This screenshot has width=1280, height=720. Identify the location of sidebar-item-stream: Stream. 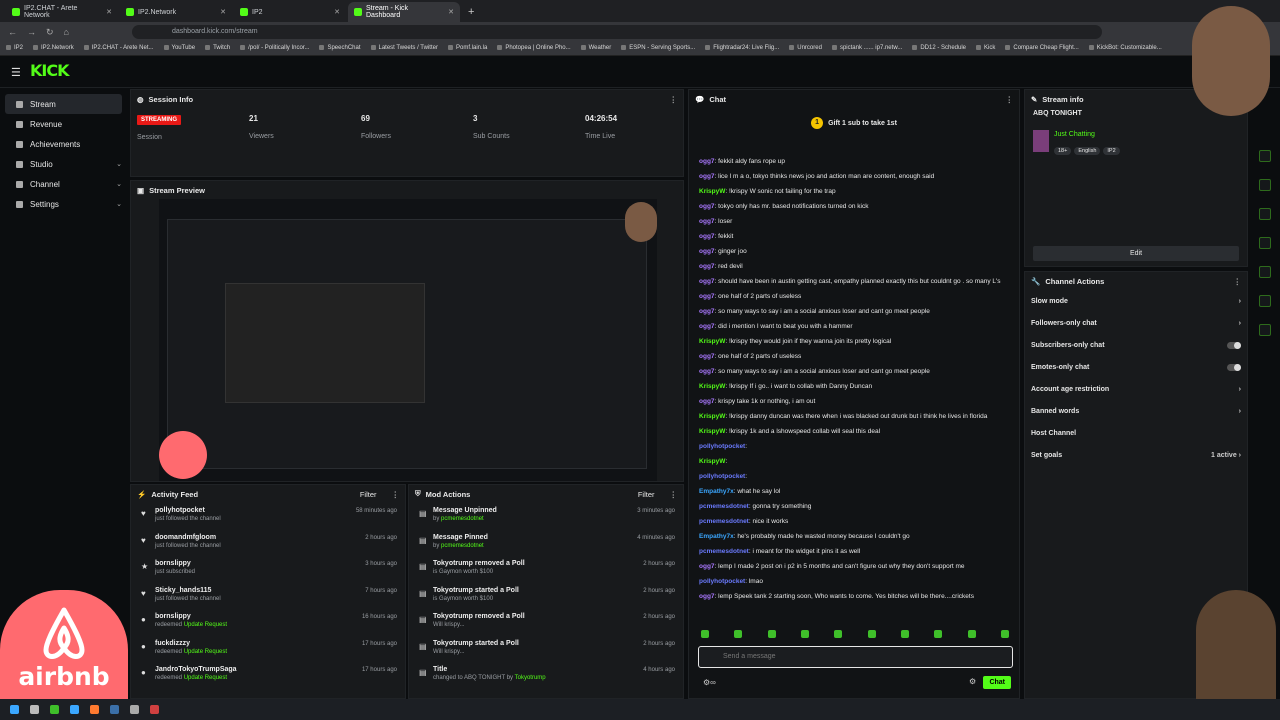
(63, 104).